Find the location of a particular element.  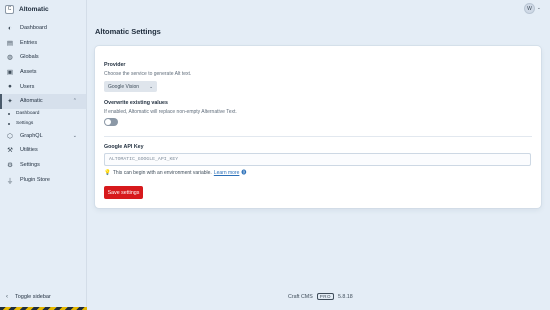

sidebar-subitem-label: Dashboard is located at coordinates (28, 114).